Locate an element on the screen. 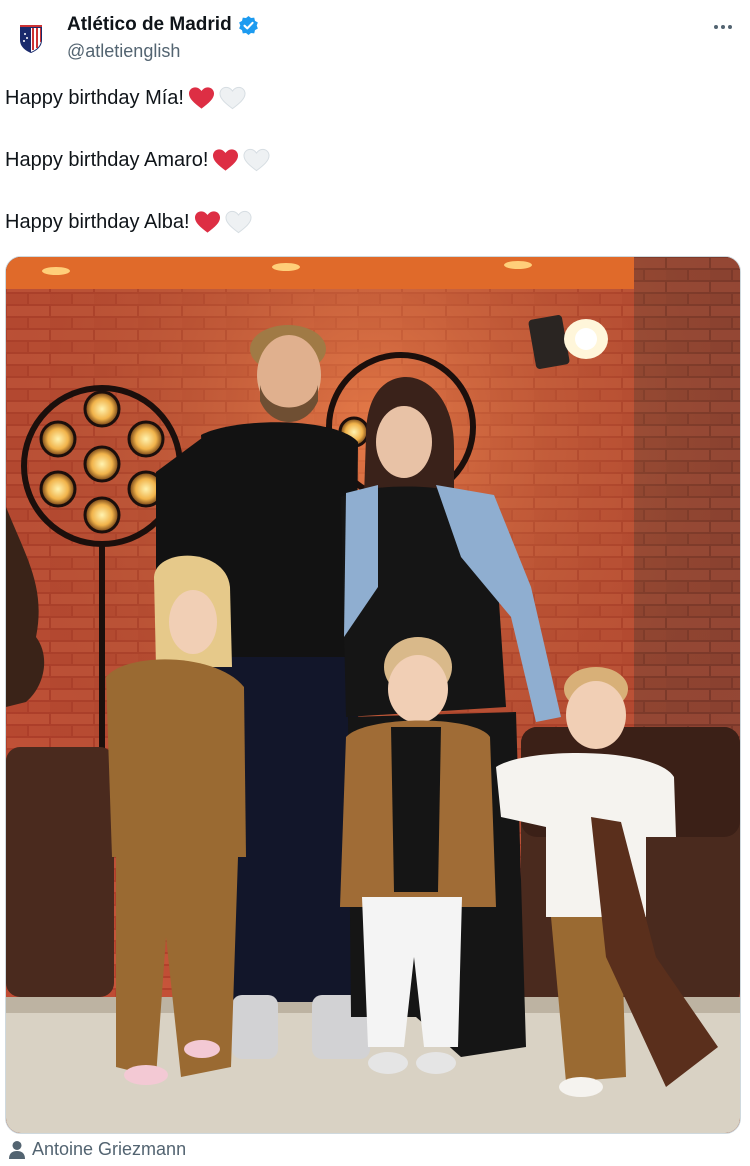  handle: @atletienglish is located at coordinates (123, 51).